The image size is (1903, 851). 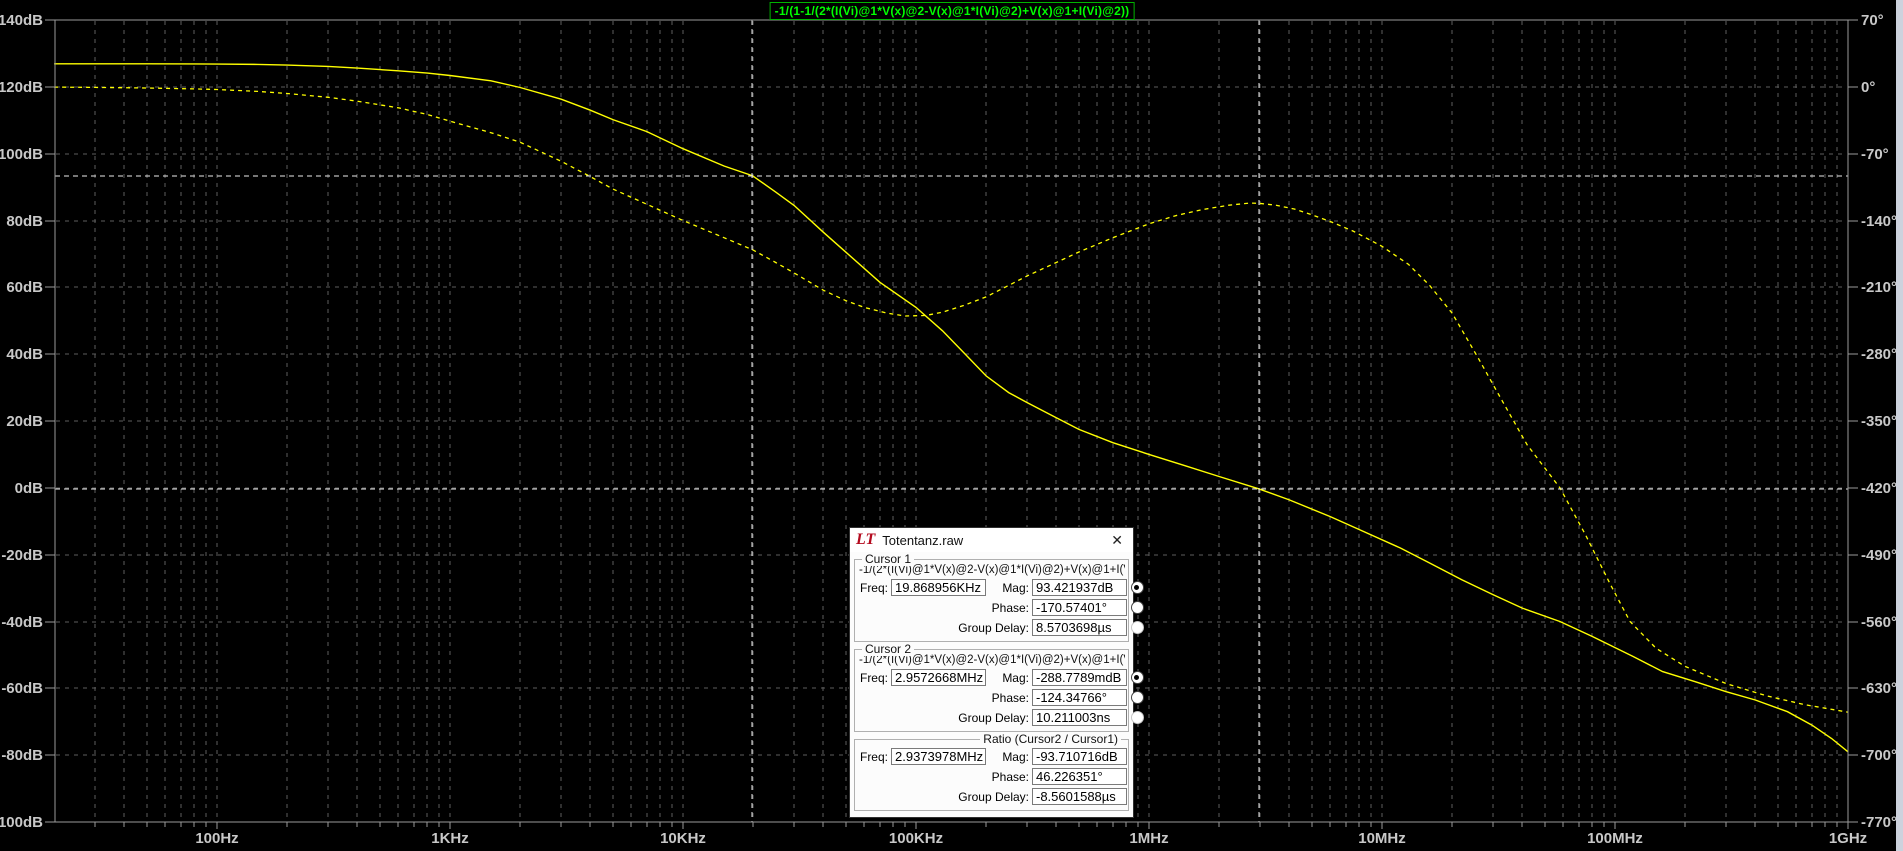 What do you see at coordinates (888, 559) in the screenshot?
I see `cursor1-group-label: Cursor 1` at bounding box center [888, 559].